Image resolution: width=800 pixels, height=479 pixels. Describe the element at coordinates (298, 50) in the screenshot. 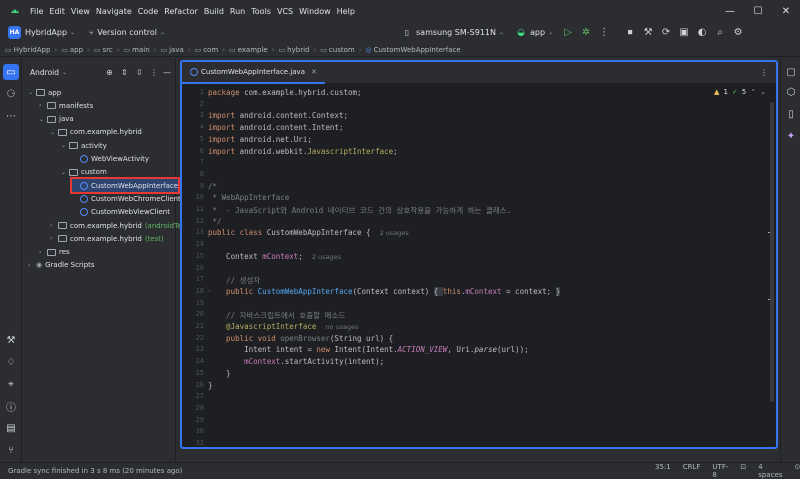

I see `breadcrumb-item: hybrid` at that location.